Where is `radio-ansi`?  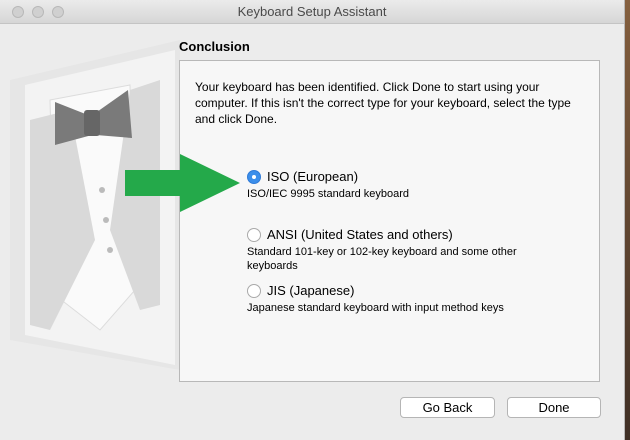 radio-ansi is located at coordinates (254, 235).